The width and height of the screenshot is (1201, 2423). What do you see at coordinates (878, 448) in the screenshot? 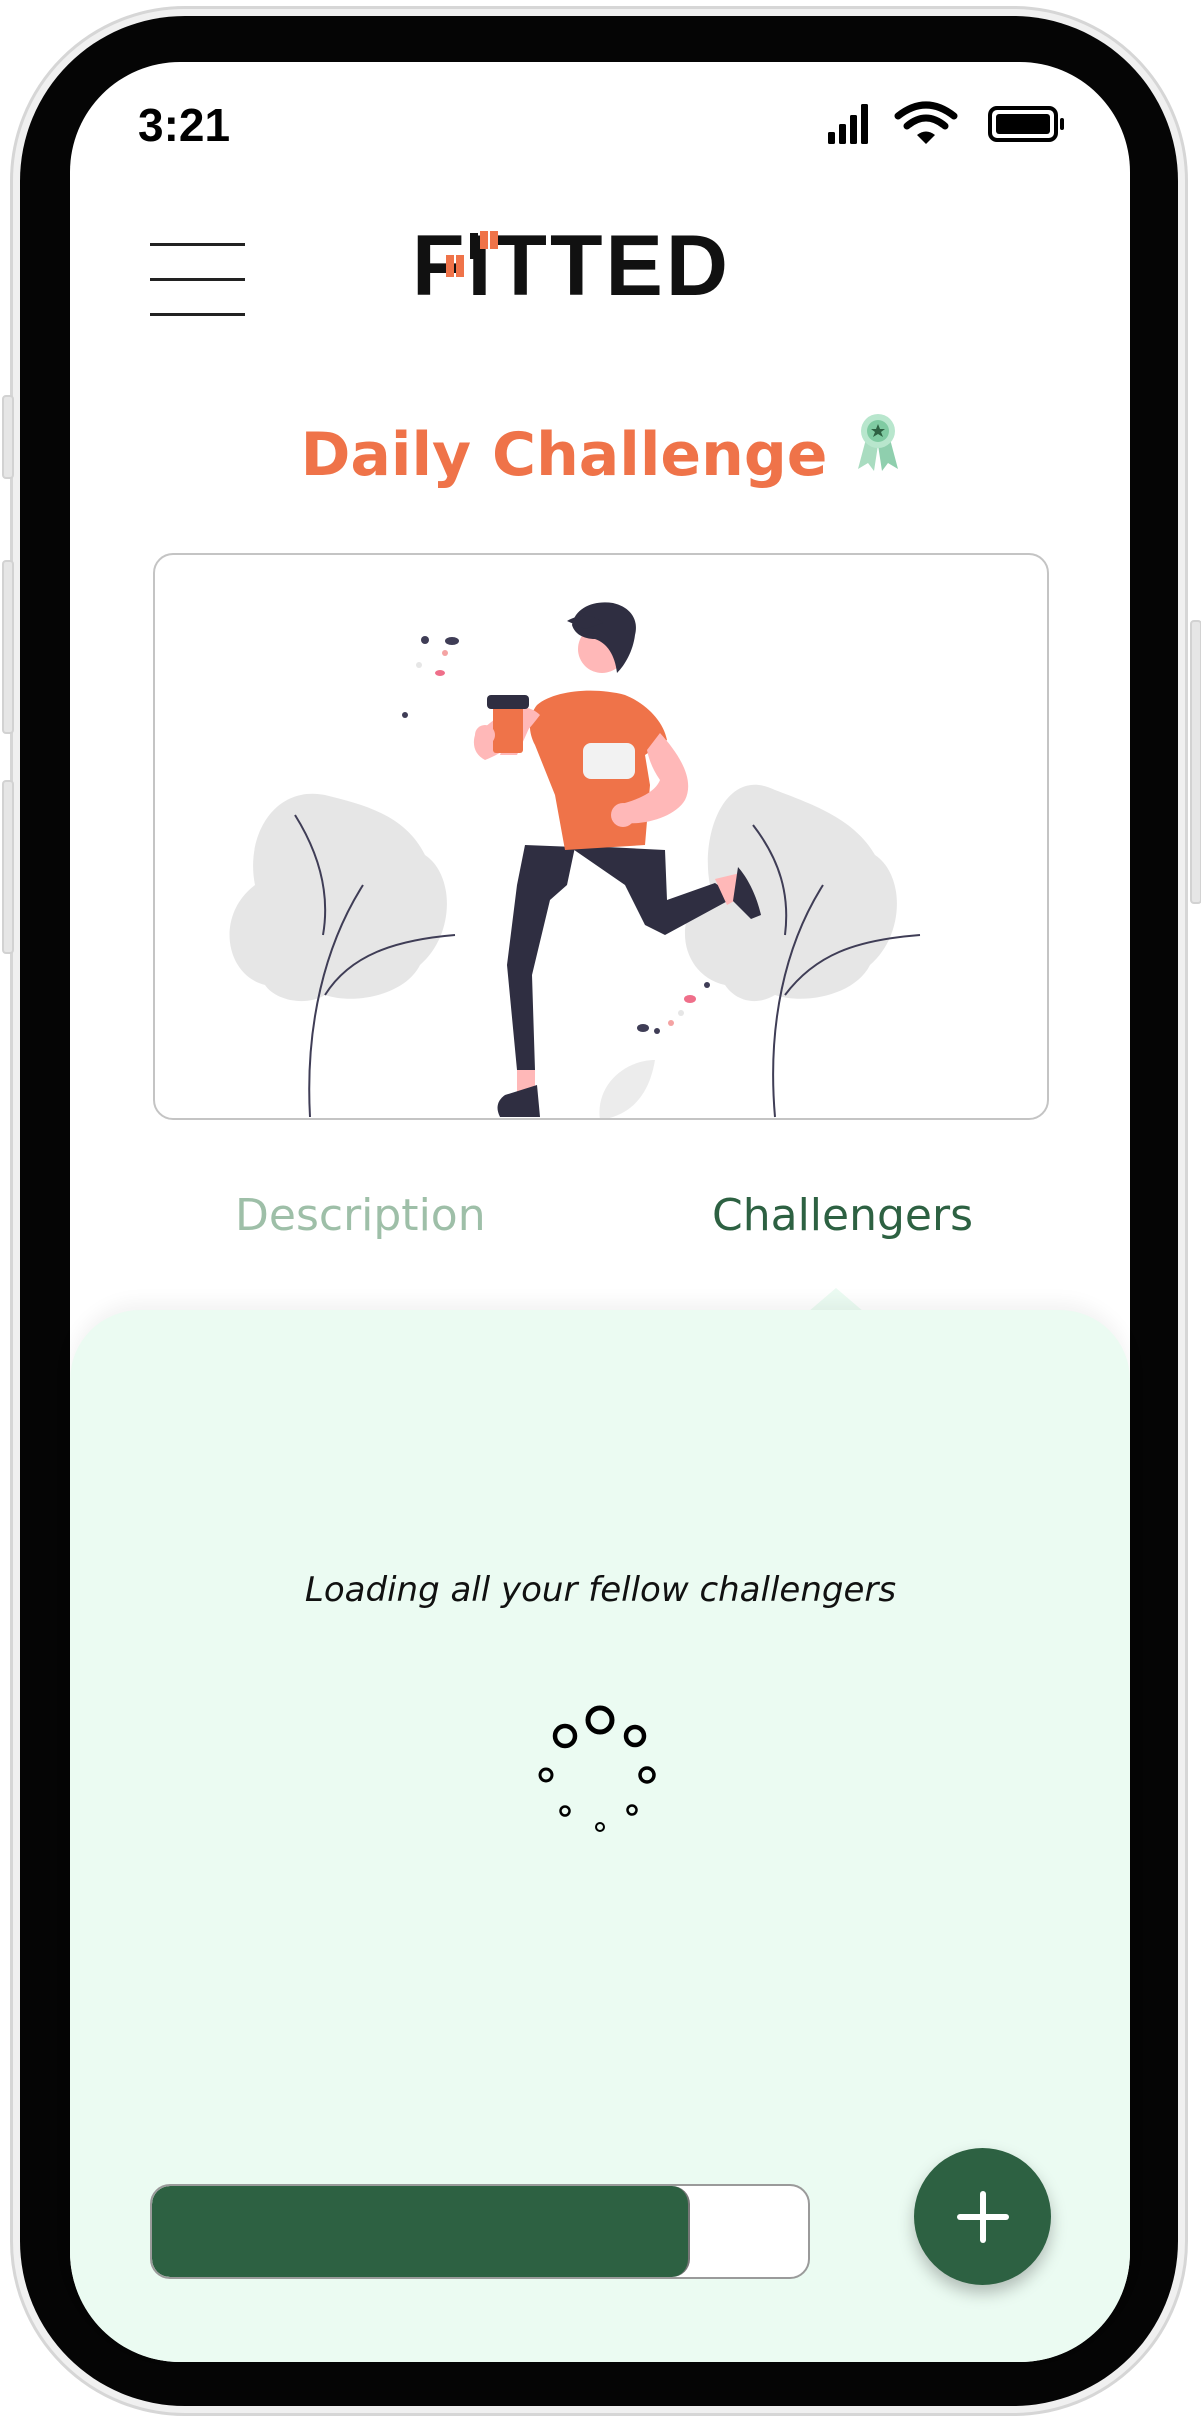
I see `award-ribbon-icon` at bounding box center [878, 448].